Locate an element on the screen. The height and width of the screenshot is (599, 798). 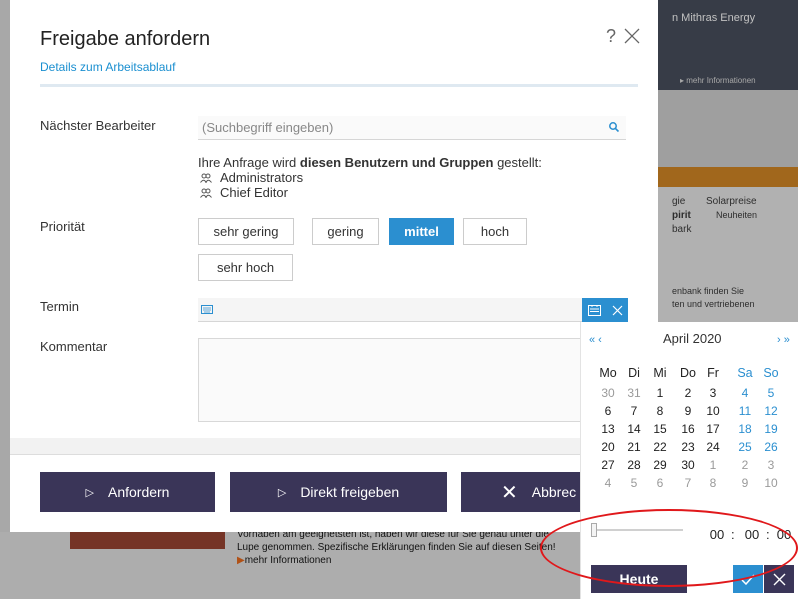
calendar-day: 25 is located at coordinates (745, 447).